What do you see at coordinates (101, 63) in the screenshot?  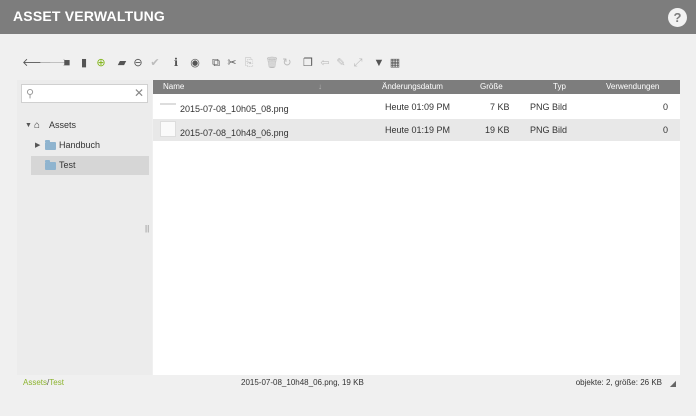 I see `add-icon: ⊕` at bounding box center [101, 63].